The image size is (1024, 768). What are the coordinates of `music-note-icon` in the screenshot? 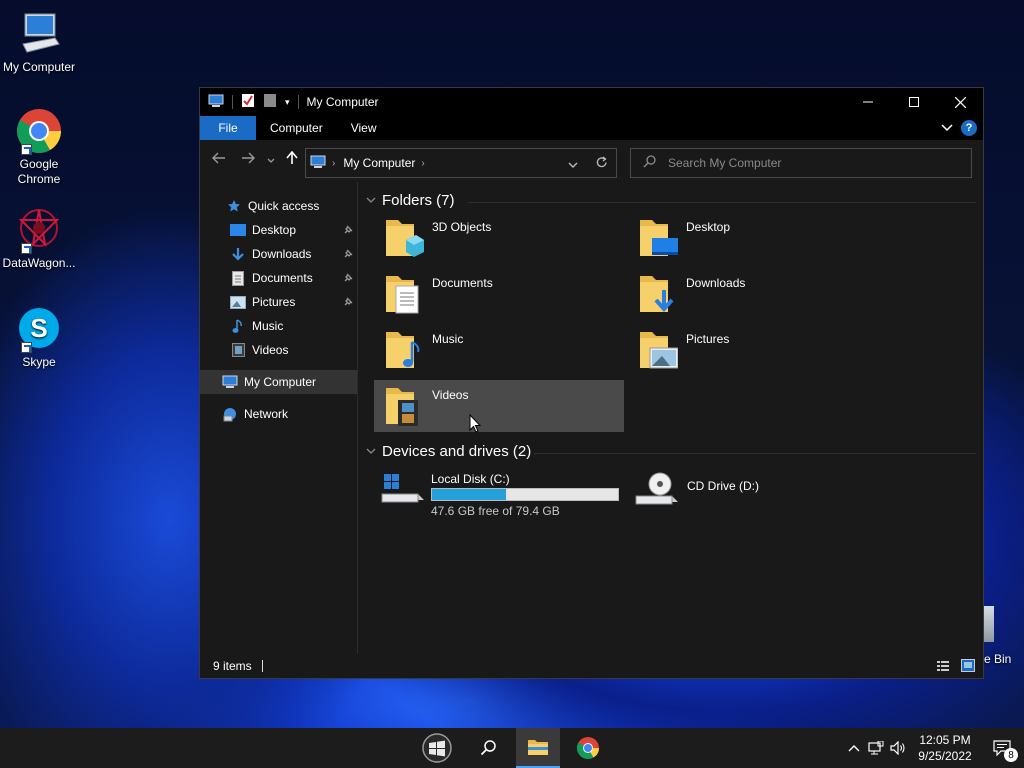 It's located at (238, 326).